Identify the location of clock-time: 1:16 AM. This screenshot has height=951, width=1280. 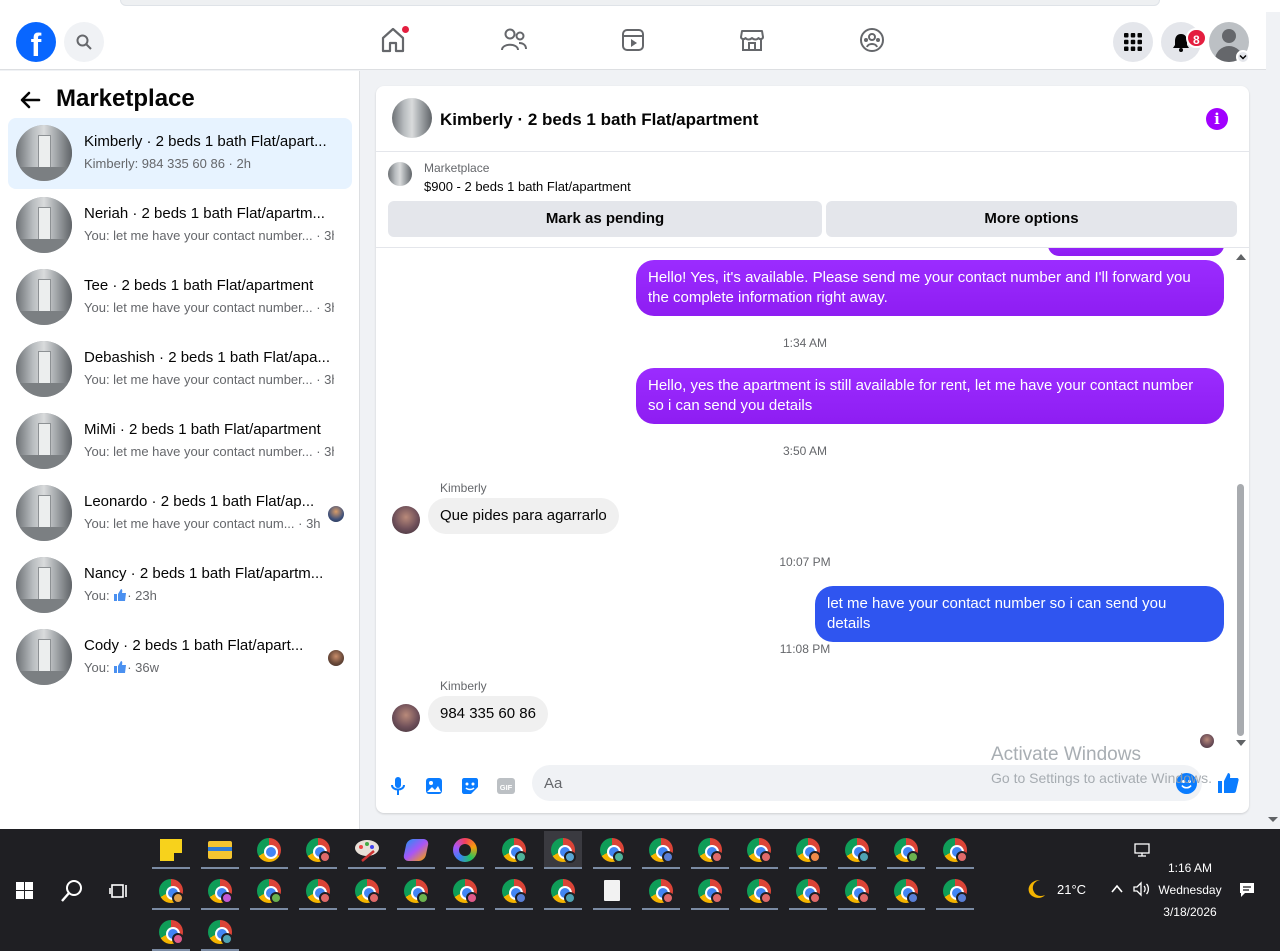
(1190, 868).